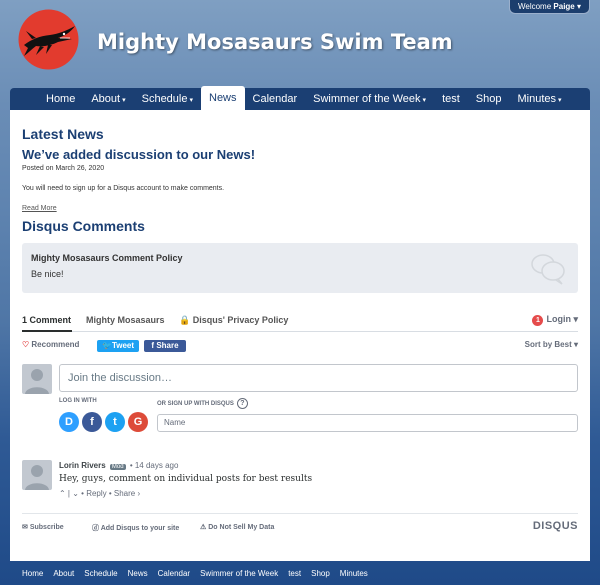  Describe the element at coordinates (202, 403) in the screenshot. I see `signup-label: OR SIGN UP WITH DISQUS?` at that location.